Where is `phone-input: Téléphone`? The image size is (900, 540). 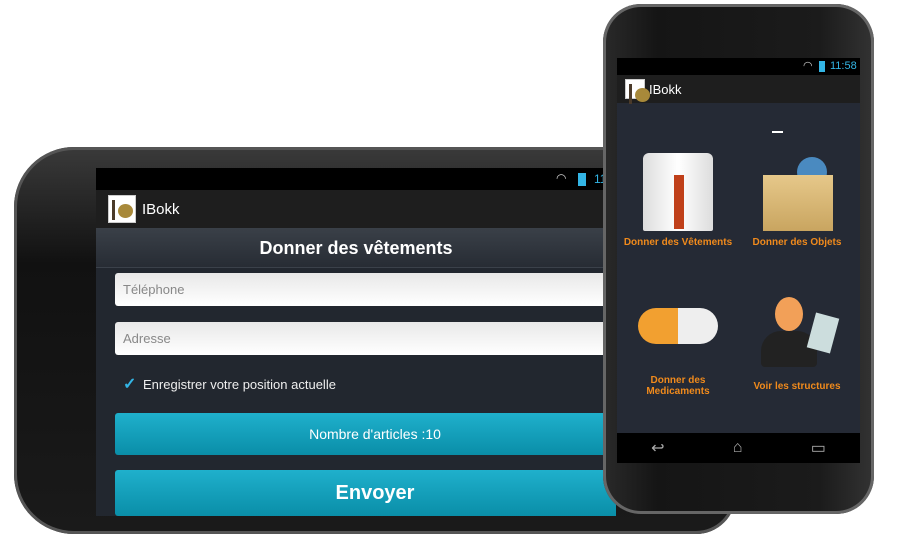 phone-input: Téléphone is located at coordinates (365, 289).